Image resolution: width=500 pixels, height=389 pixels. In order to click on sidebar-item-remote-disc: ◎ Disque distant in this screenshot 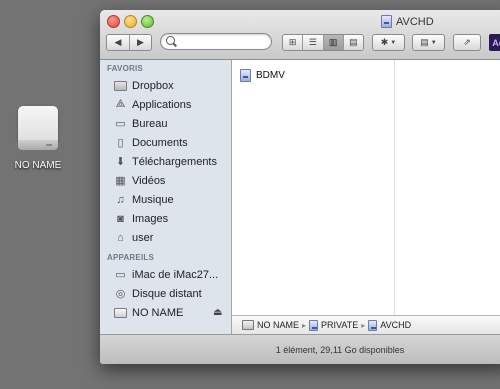, I will do `click(165, 293)`.